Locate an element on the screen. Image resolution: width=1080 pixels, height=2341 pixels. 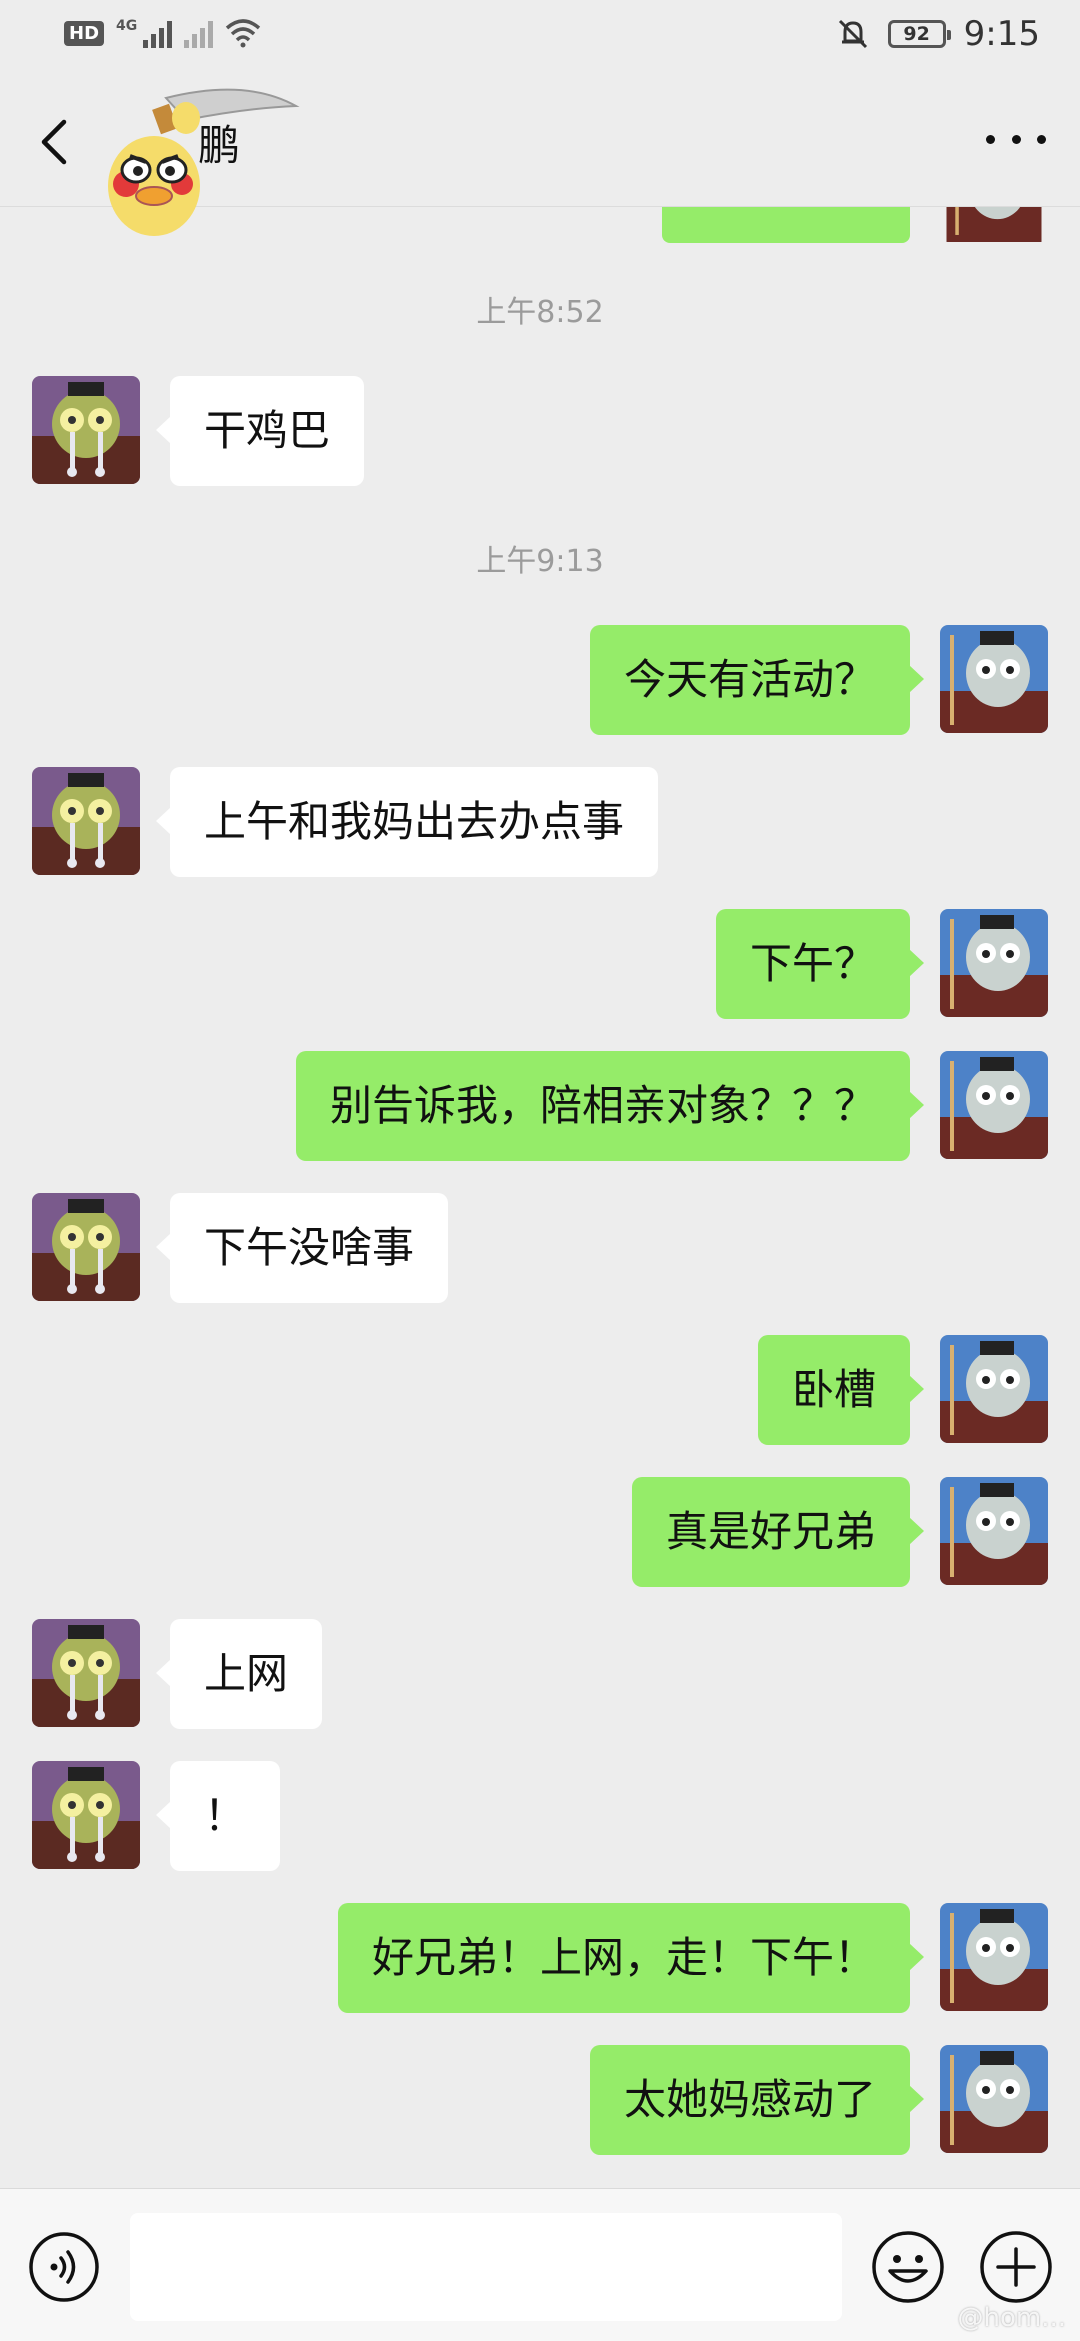
message-row: ！ is located at coordinates (540, 1816).